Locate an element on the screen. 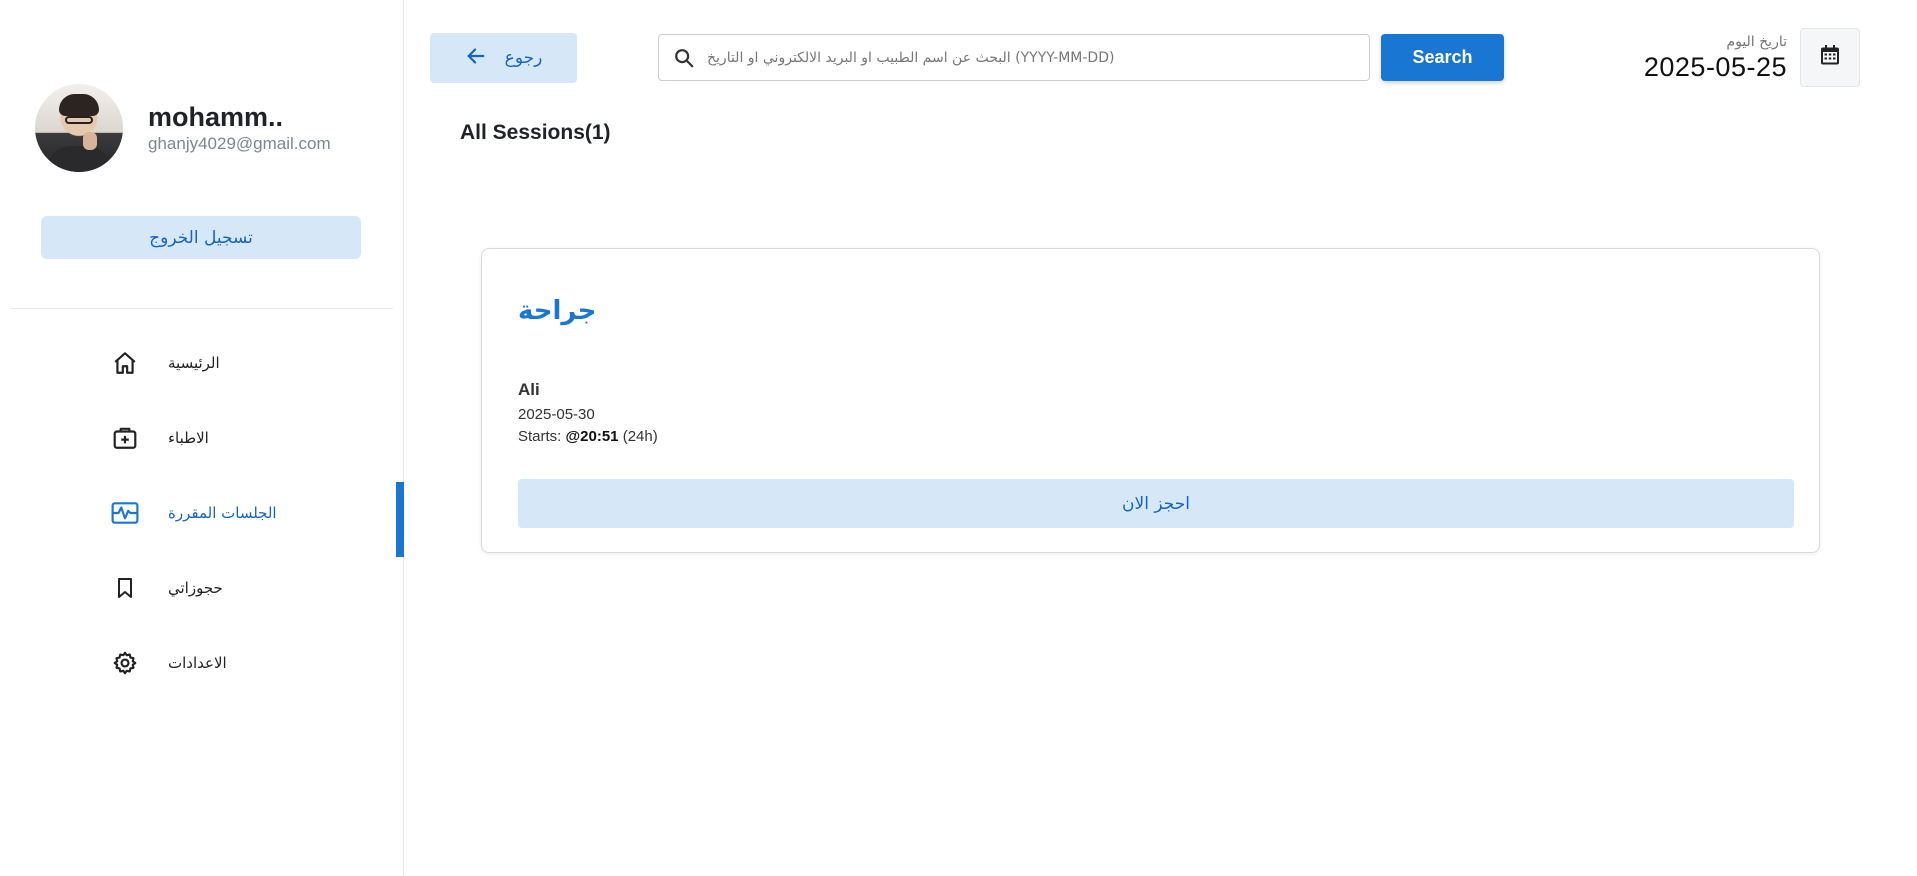 The image size is (1917, 876). sidebar-item-label: حجوزاتي is located at coordinates (195, 587).